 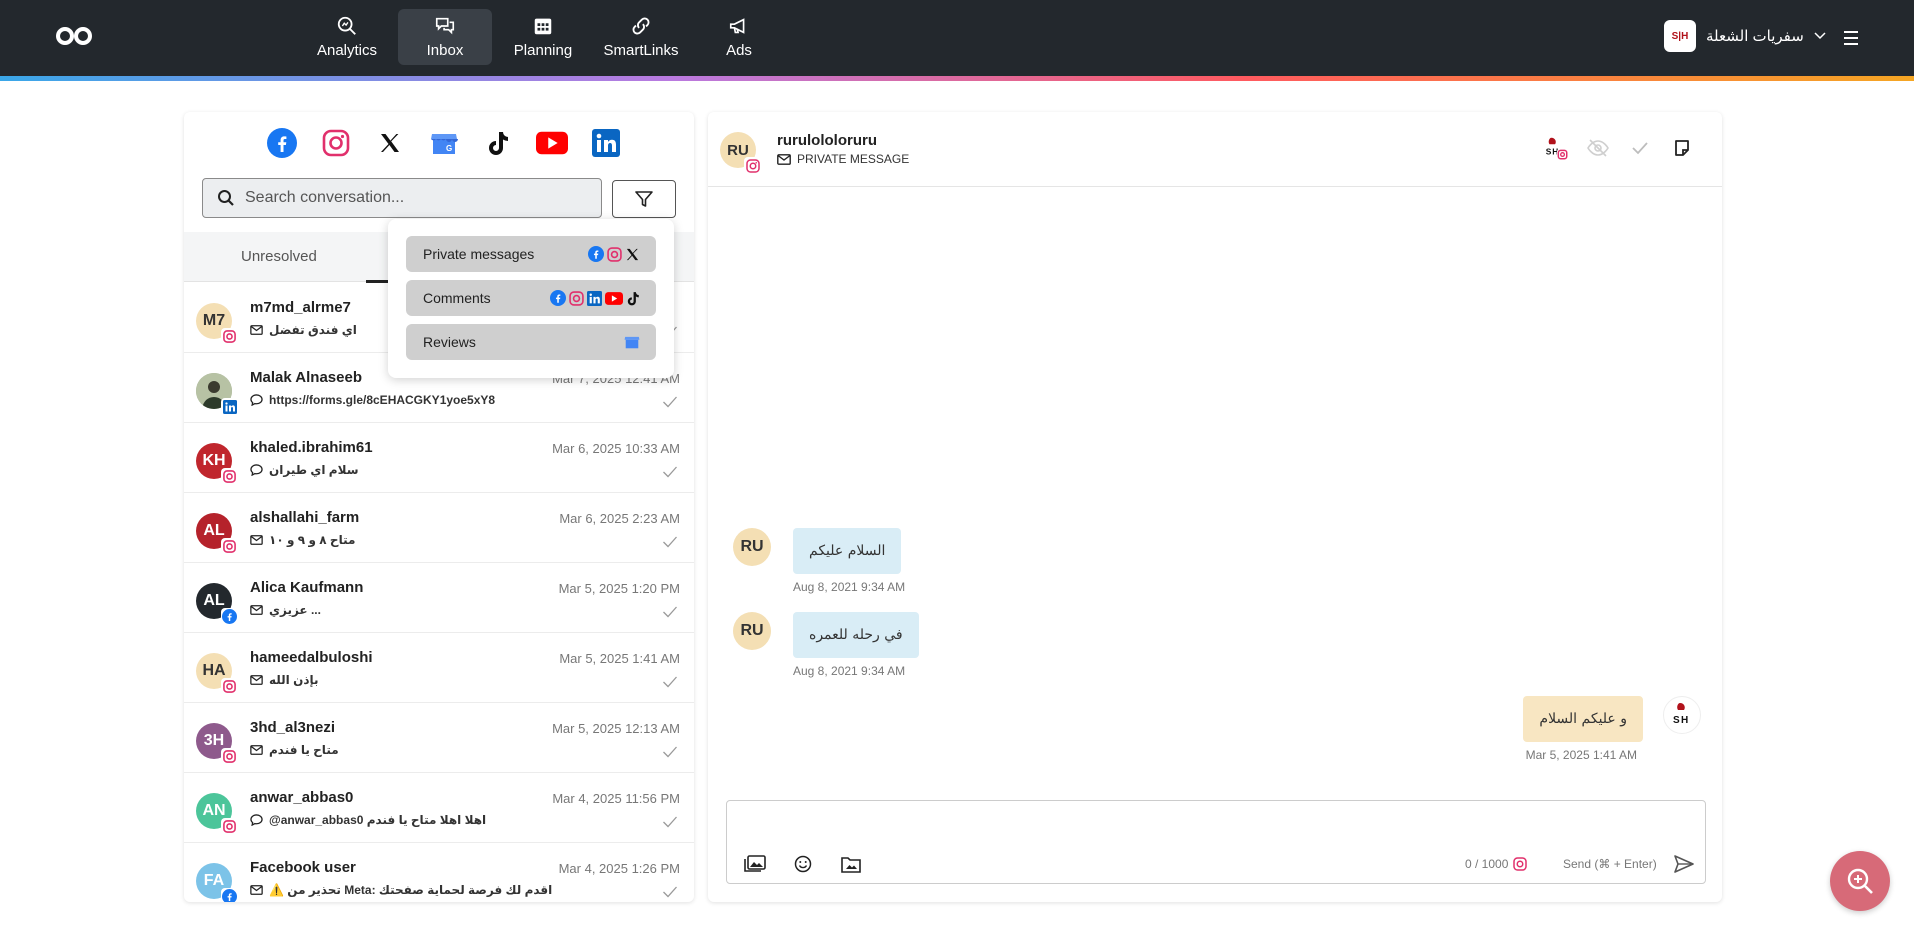 I want to click on nav-inbox: Inbox, so click(x=445, y=37).